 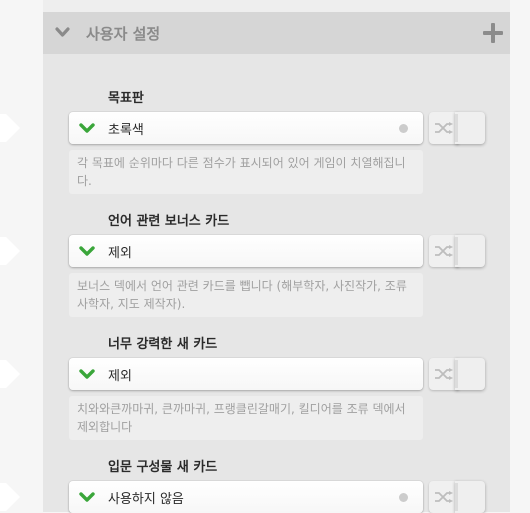 What do you see at coordinates (246, 497) in the screenshot?
I see `intro-cards-select: 사용하지 않음` at bounding box center [246, 497].